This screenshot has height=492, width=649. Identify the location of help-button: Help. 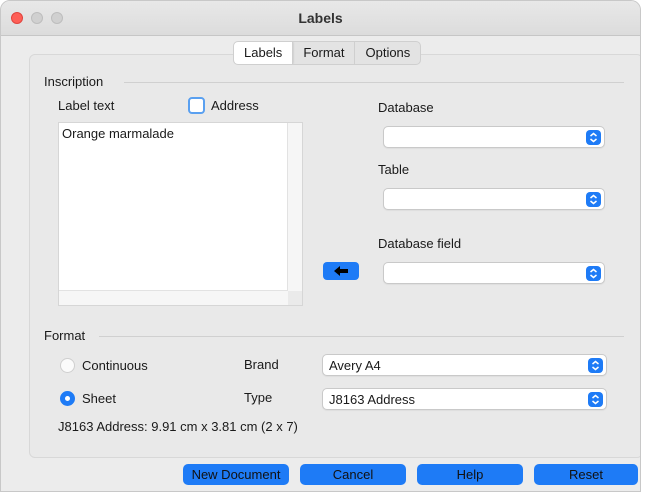
(470, 474).